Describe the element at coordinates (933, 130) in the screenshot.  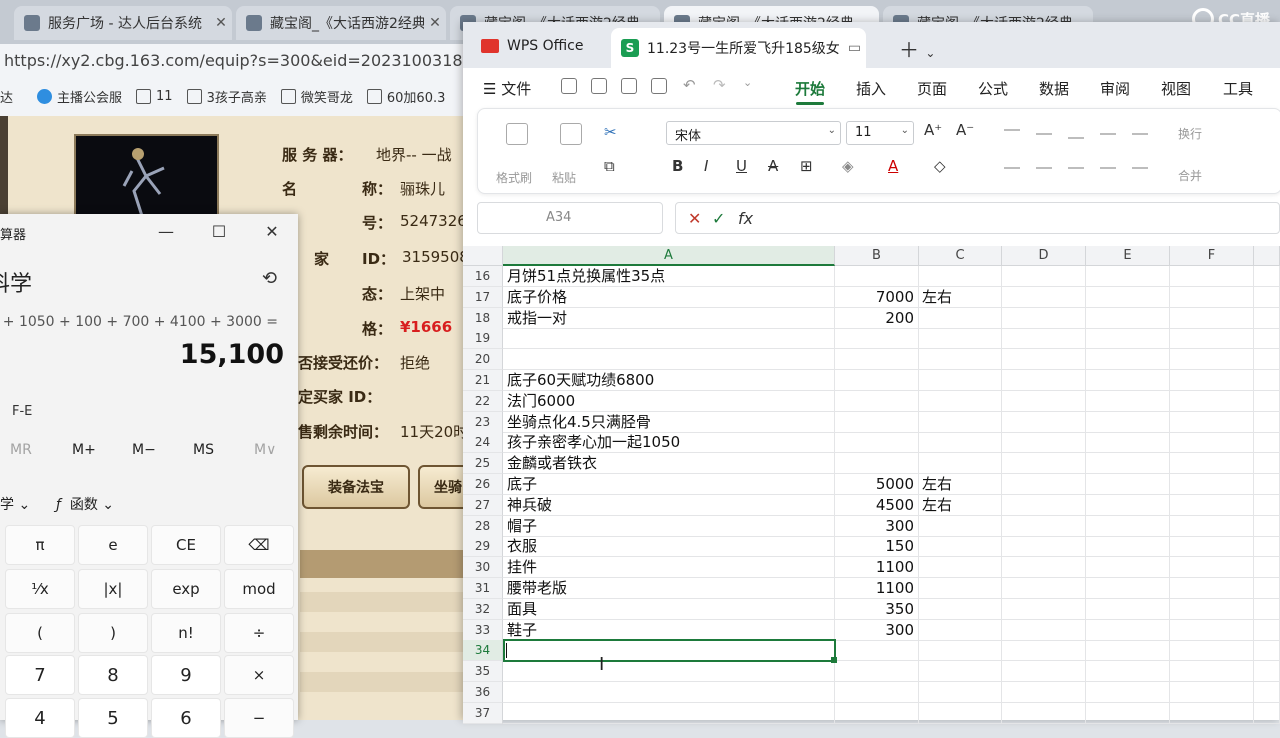
I see `increase-font-icon: A⁺` at that location.